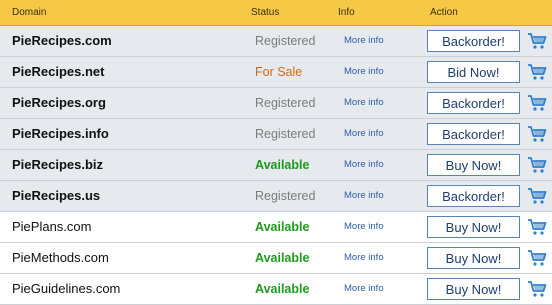 The image size is (552, 305). What do you see at coordinates (29, 12) in the screenshot?
I see `header-domain: Domain` at bounding box center [29, 12].